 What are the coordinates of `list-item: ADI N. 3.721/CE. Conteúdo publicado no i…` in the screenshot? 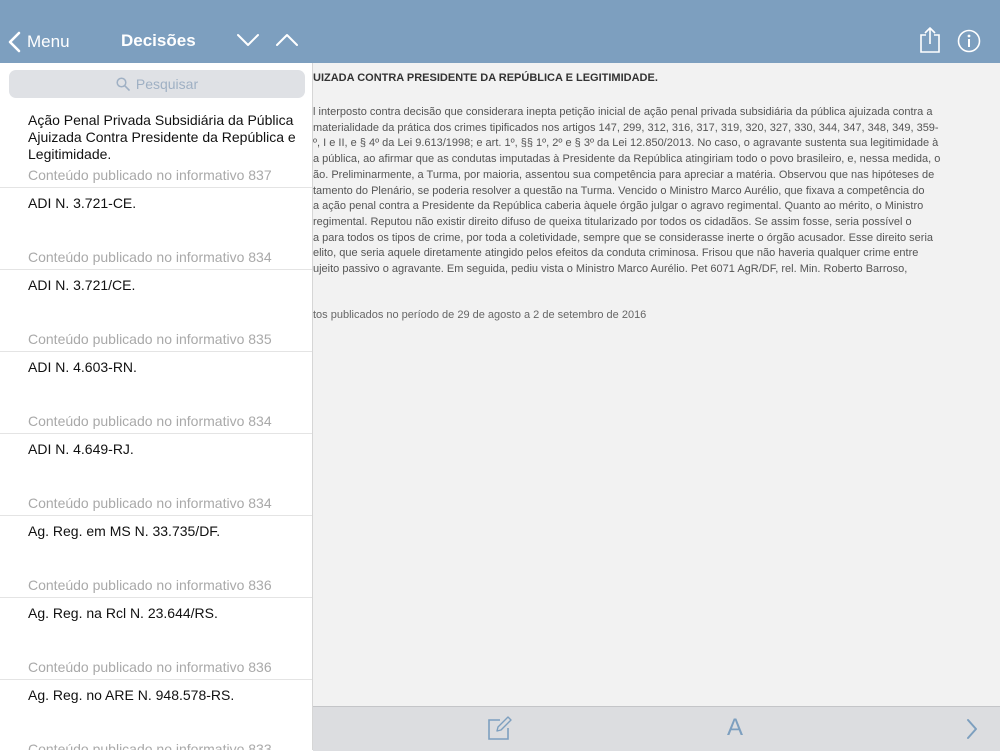 It's located at (156, 311).